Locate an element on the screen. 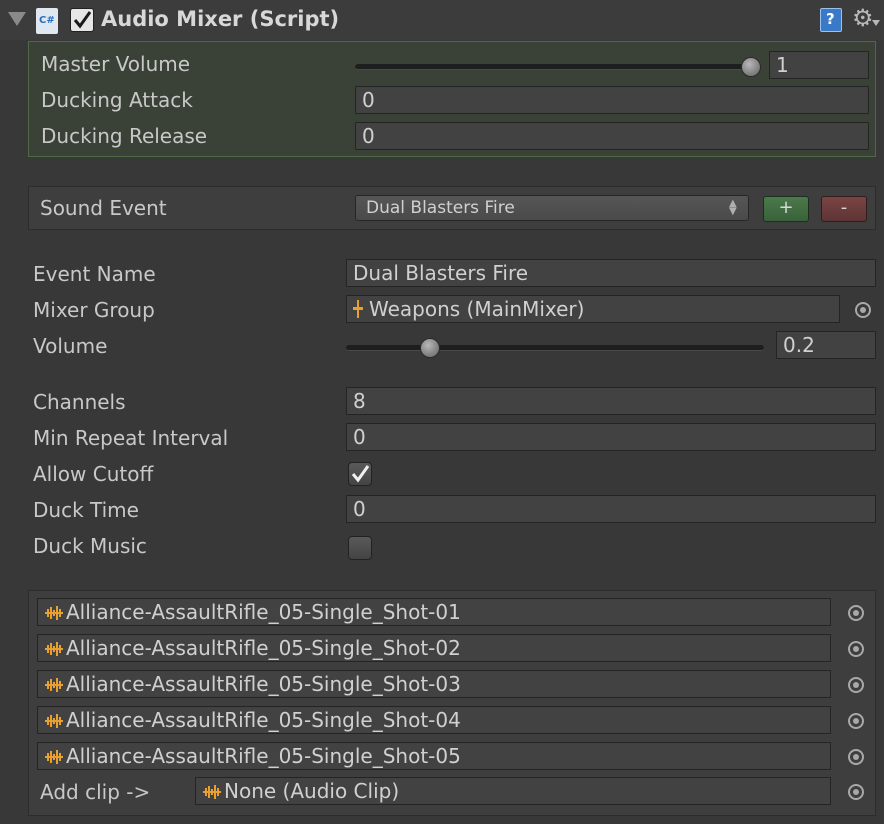 The image size is (884, 824). volume-slider-knob is located at coordinates (429, 348).